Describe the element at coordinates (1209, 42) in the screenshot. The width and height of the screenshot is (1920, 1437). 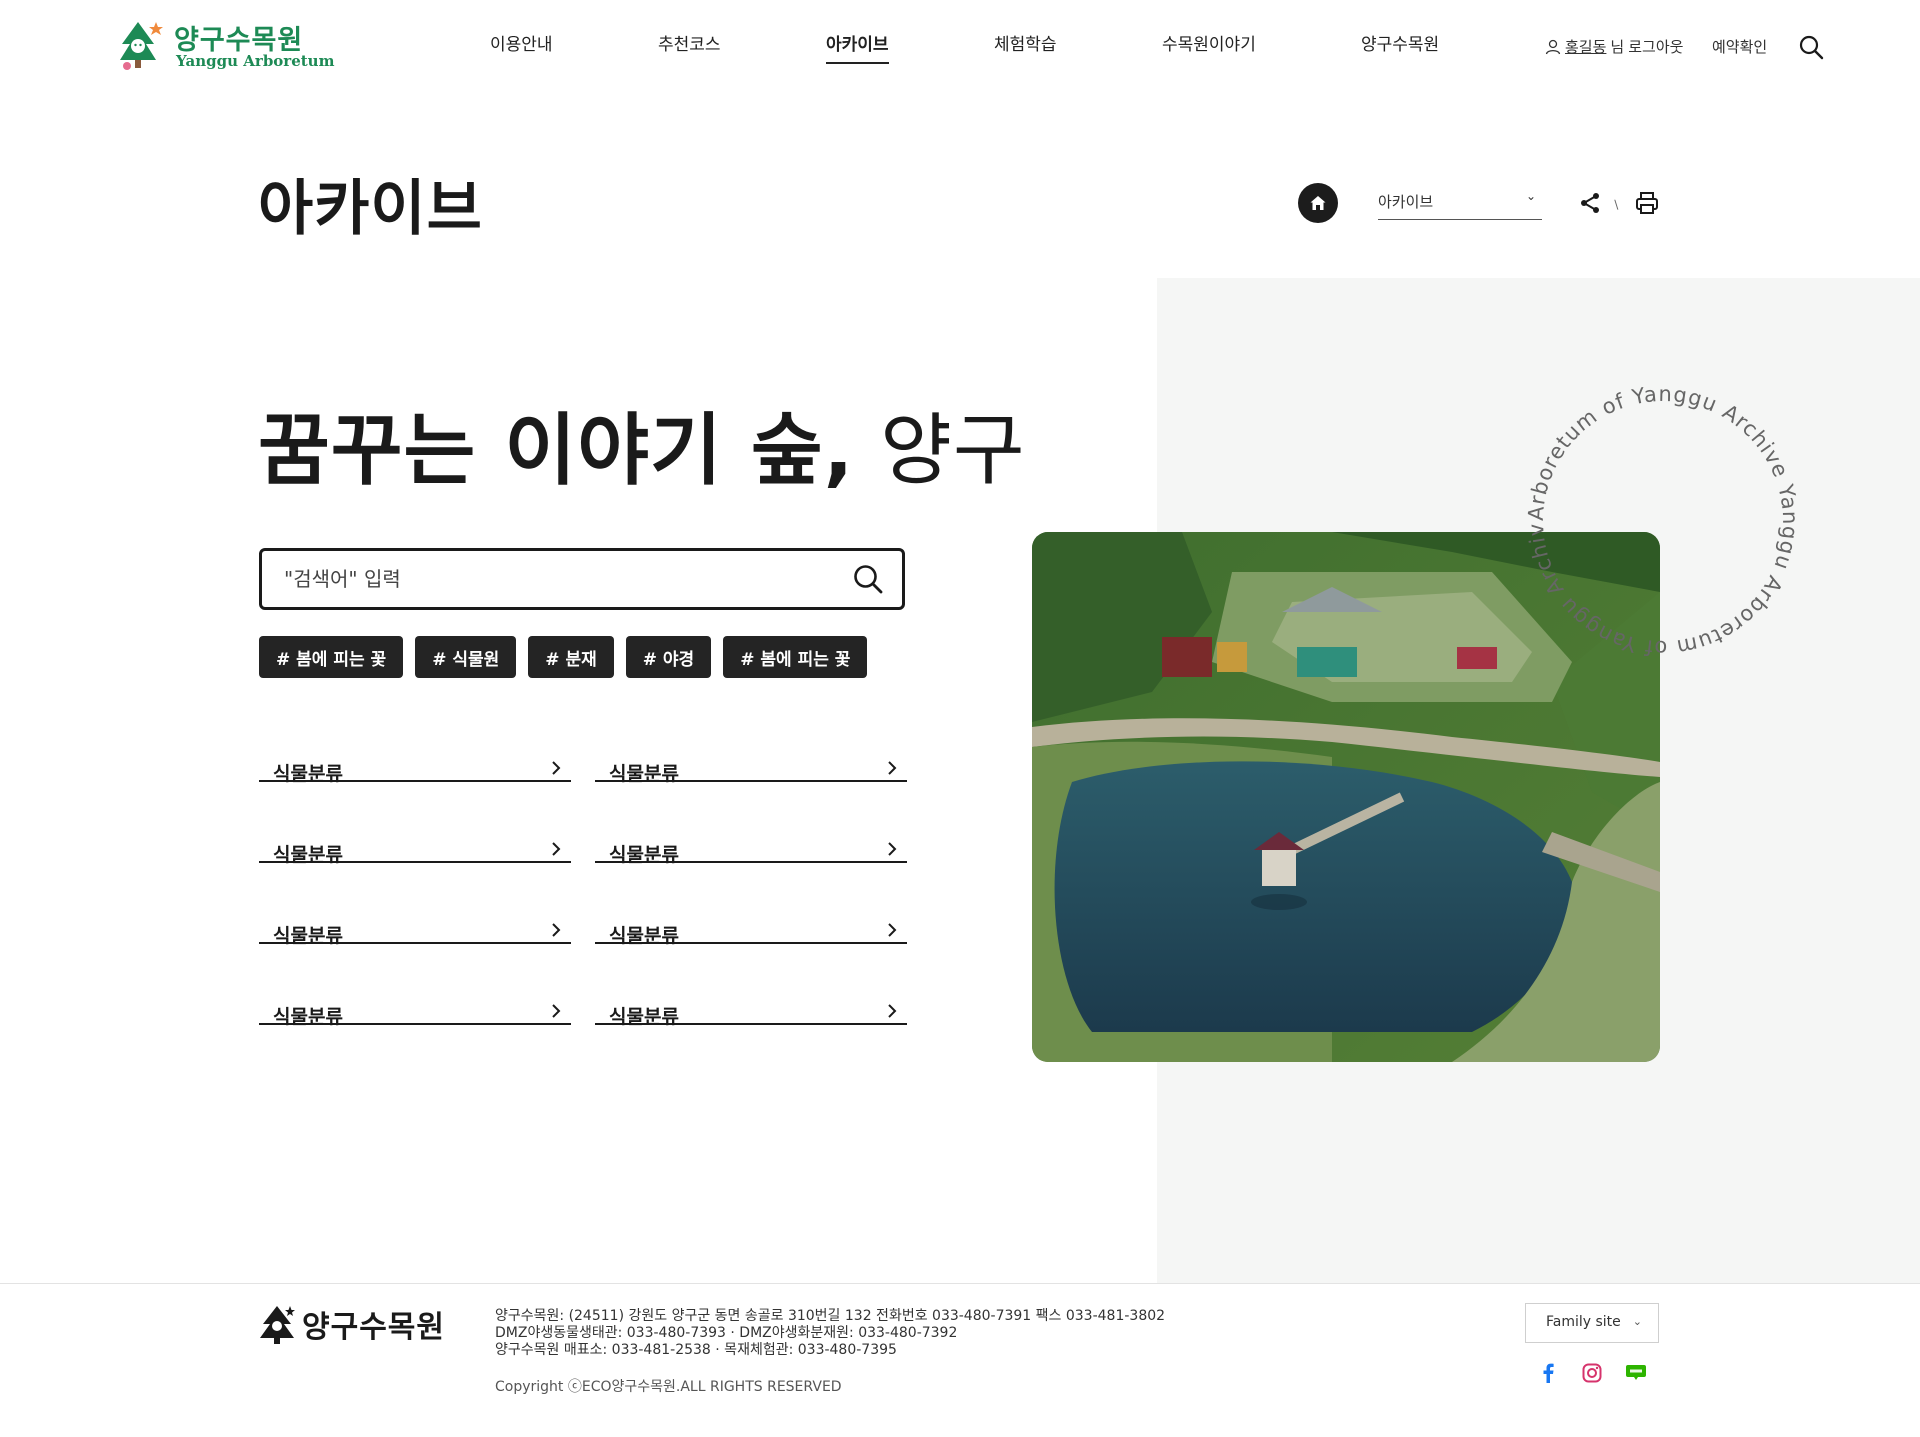
I see `nav-arboretum-story: 수목원이야기` at that location.